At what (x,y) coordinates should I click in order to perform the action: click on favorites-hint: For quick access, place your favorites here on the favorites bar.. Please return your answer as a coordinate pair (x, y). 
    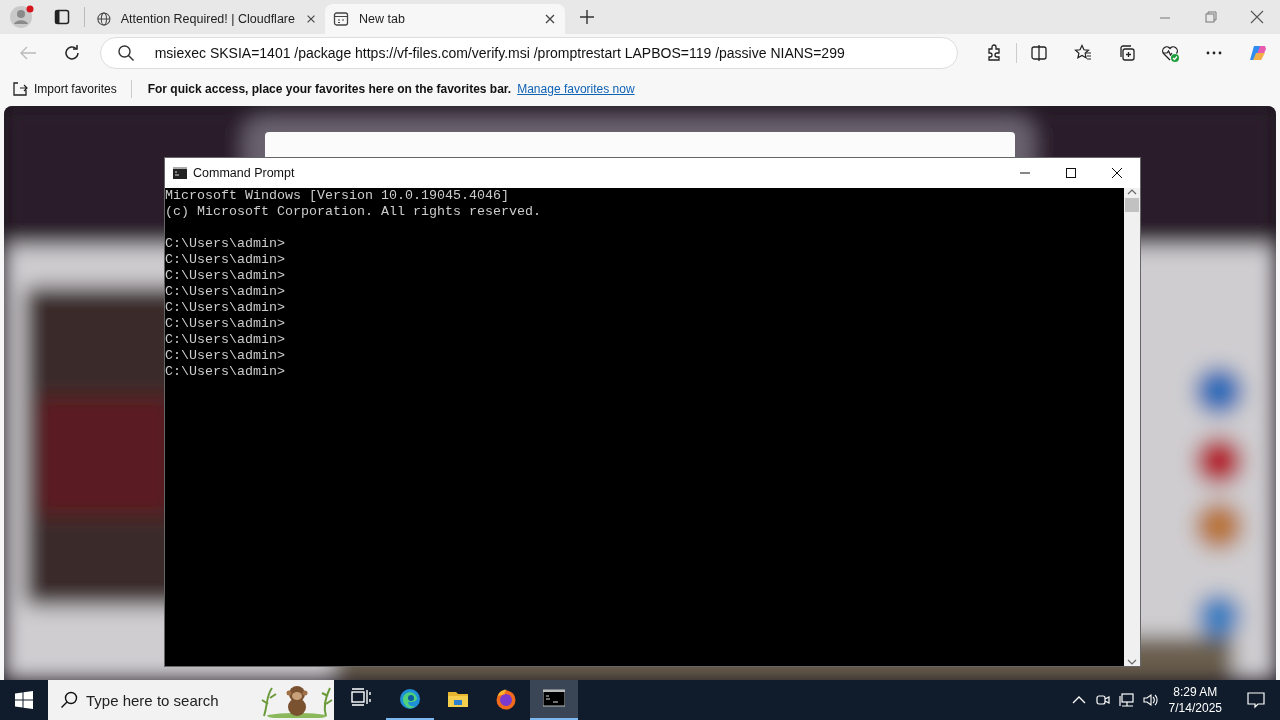
    Looking at the image, I should click on (329, 89).